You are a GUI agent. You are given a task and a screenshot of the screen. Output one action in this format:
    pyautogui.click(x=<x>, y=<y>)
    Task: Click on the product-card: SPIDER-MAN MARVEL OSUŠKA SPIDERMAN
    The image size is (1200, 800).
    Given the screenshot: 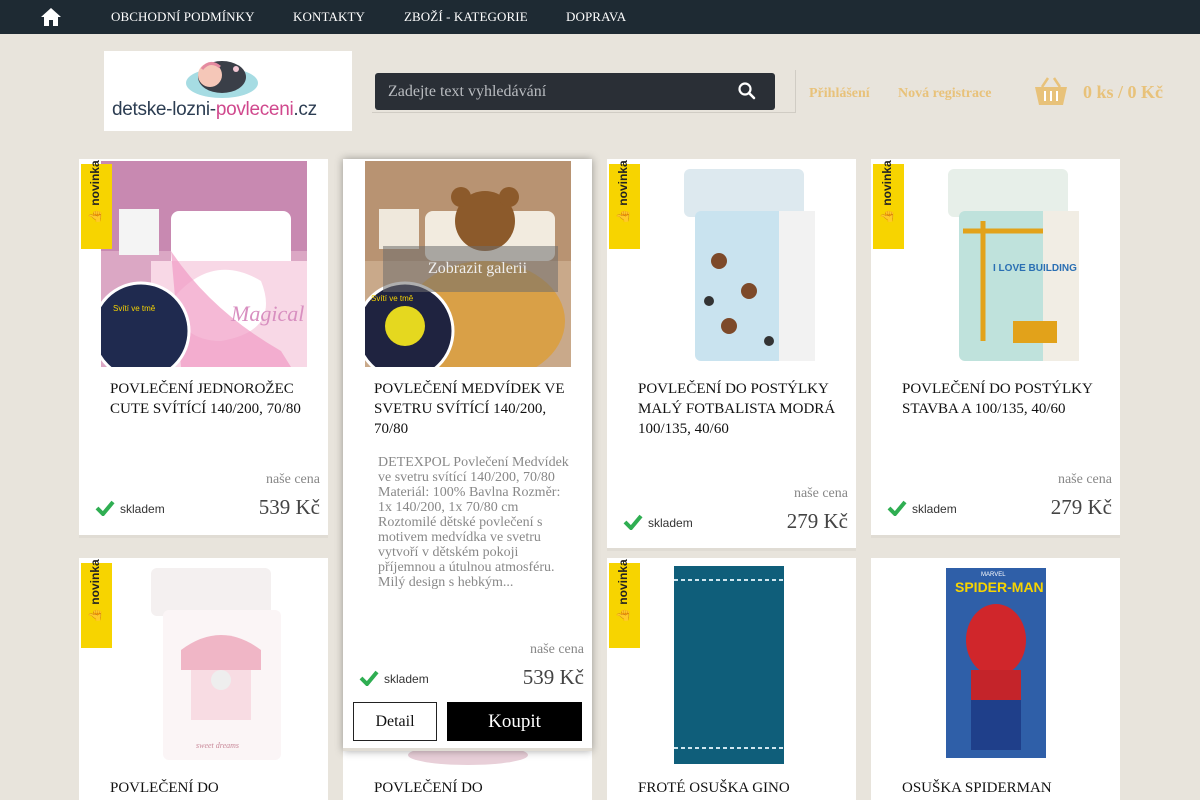 What is the action you would take?
    pyautogui.click(x=995, y=679)
    